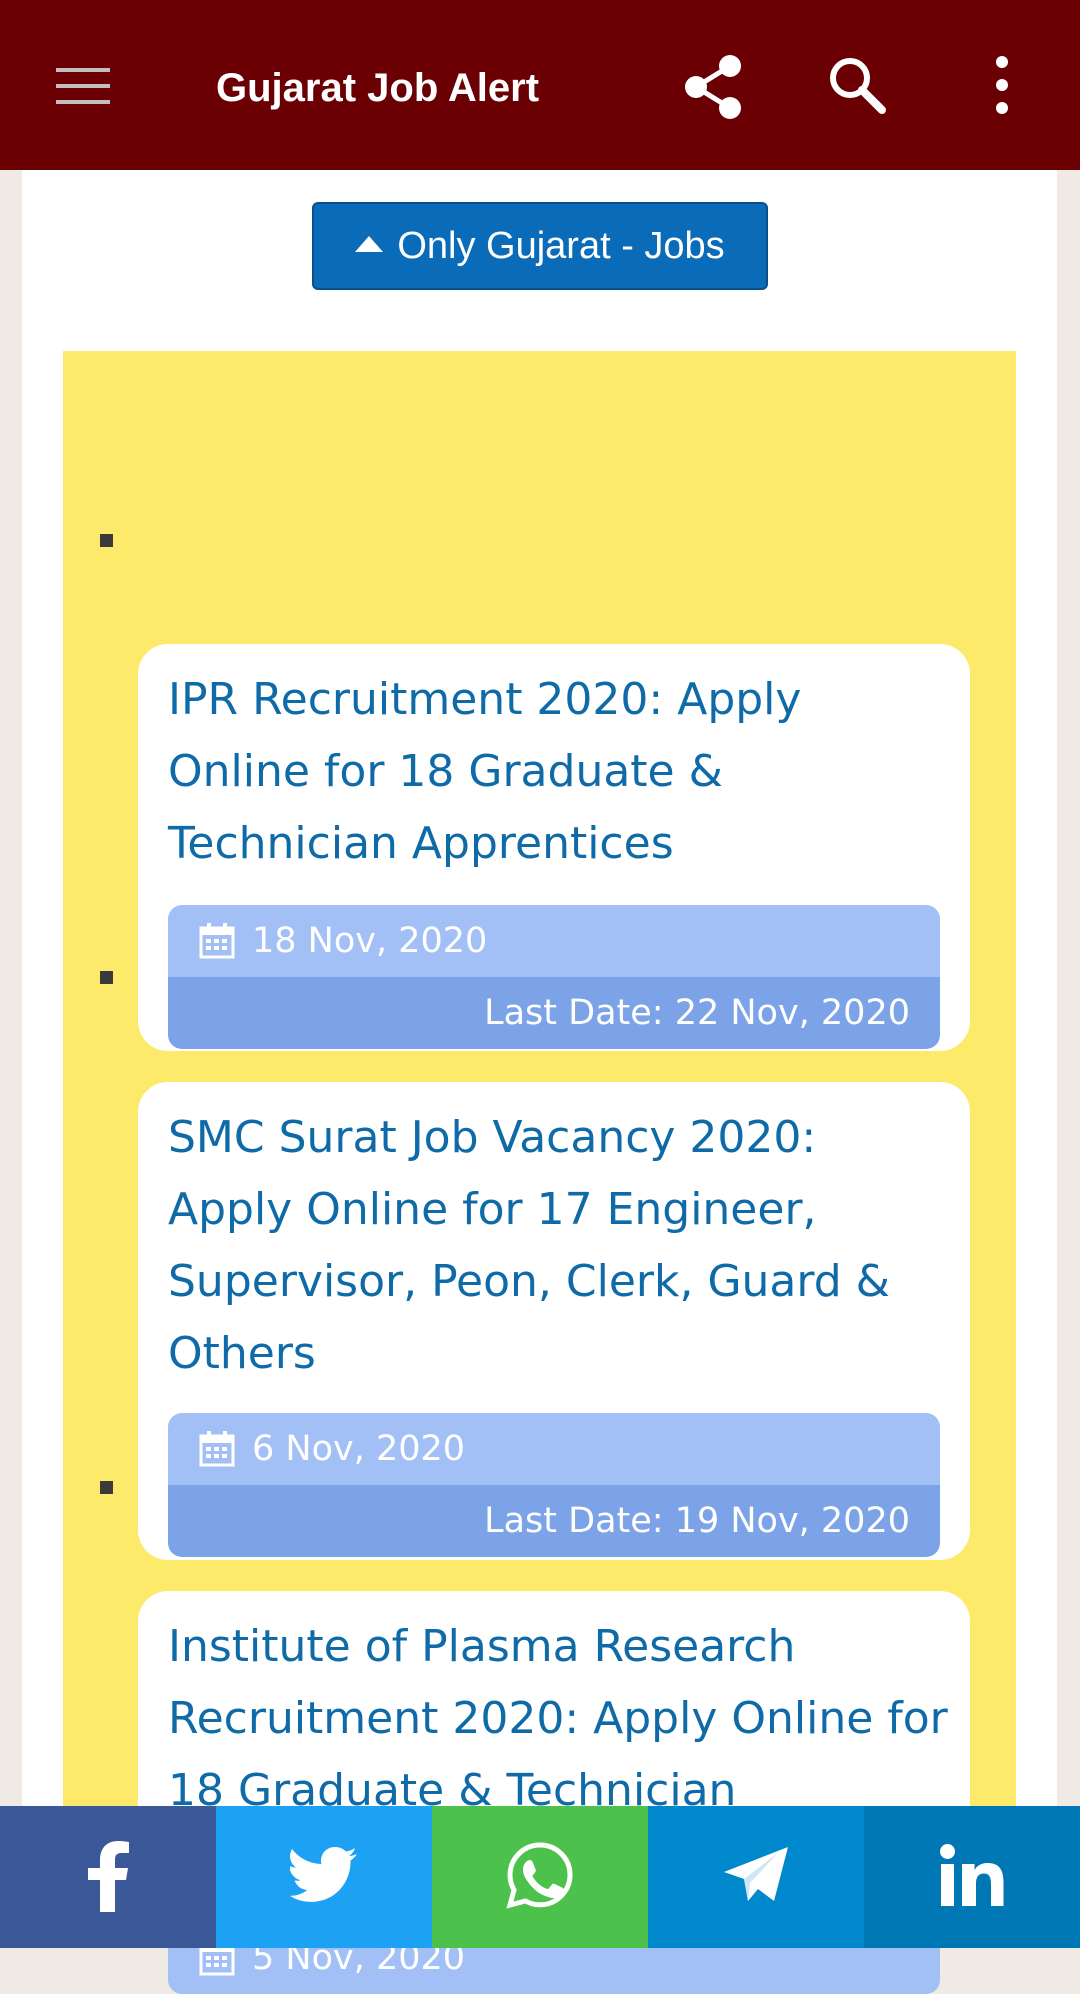  I want to click on posted-date: 6 Nov, 2020, so click(359, 1449).